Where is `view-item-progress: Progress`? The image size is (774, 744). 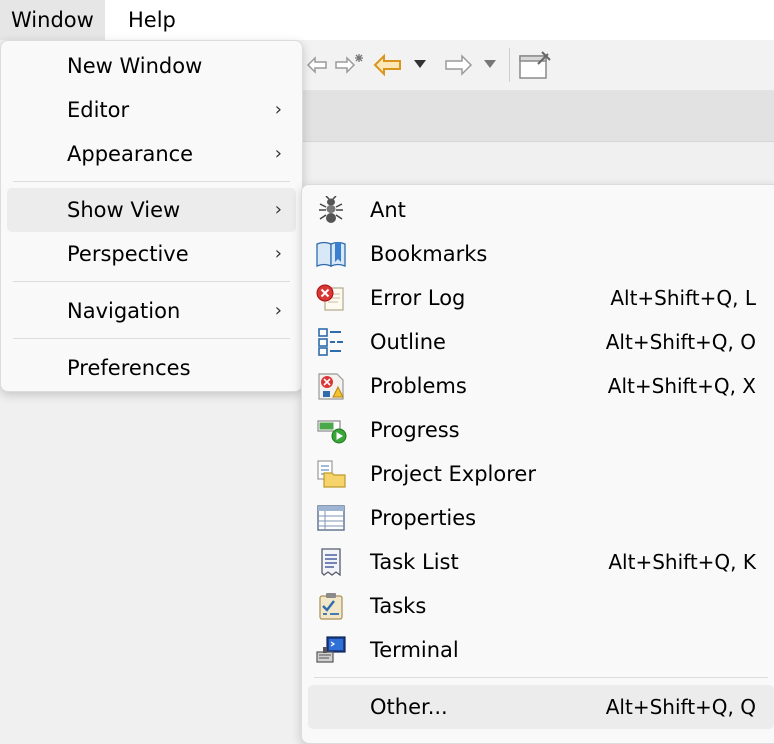
view-item-progress: Progress is located at coordinates (541, 430).